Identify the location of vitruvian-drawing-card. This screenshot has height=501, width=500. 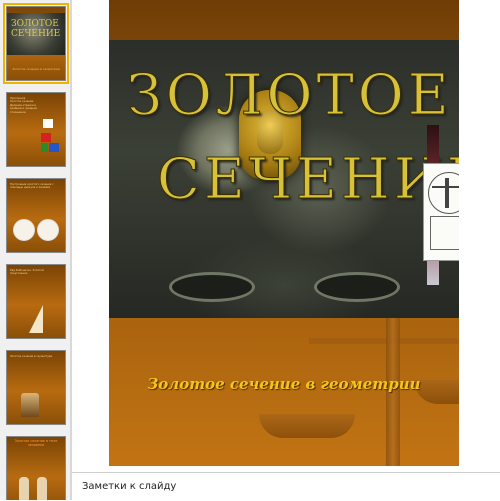
(441, 212).